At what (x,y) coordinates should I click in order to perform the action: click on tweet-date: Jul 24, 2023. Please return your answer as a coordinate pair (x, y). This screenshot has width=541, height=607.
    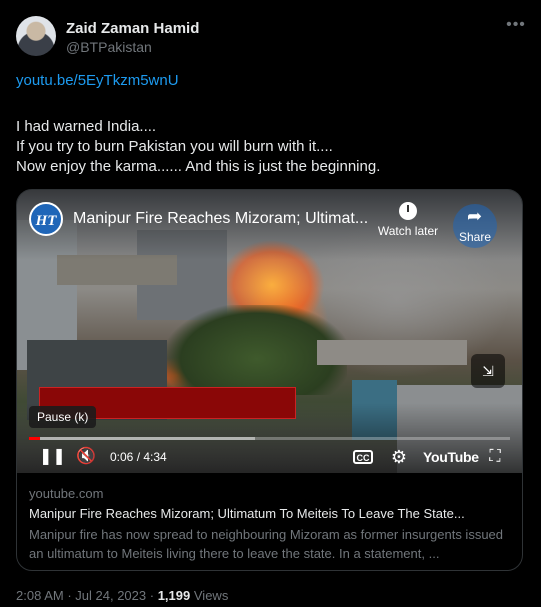
    Looking at the image, I should click on (110, 595).